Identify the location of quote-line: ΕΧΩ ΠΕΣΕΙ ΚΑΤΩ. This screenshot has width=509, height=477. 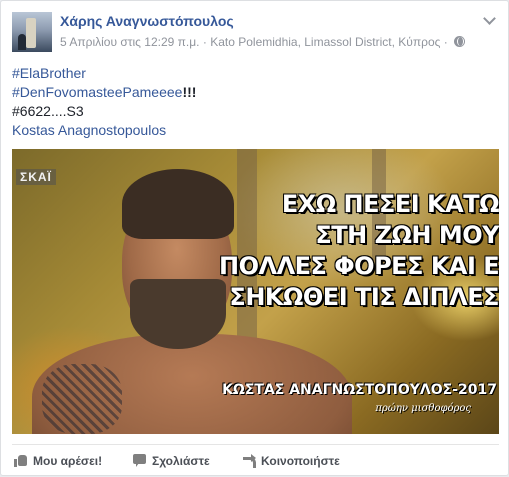
(390, 204).